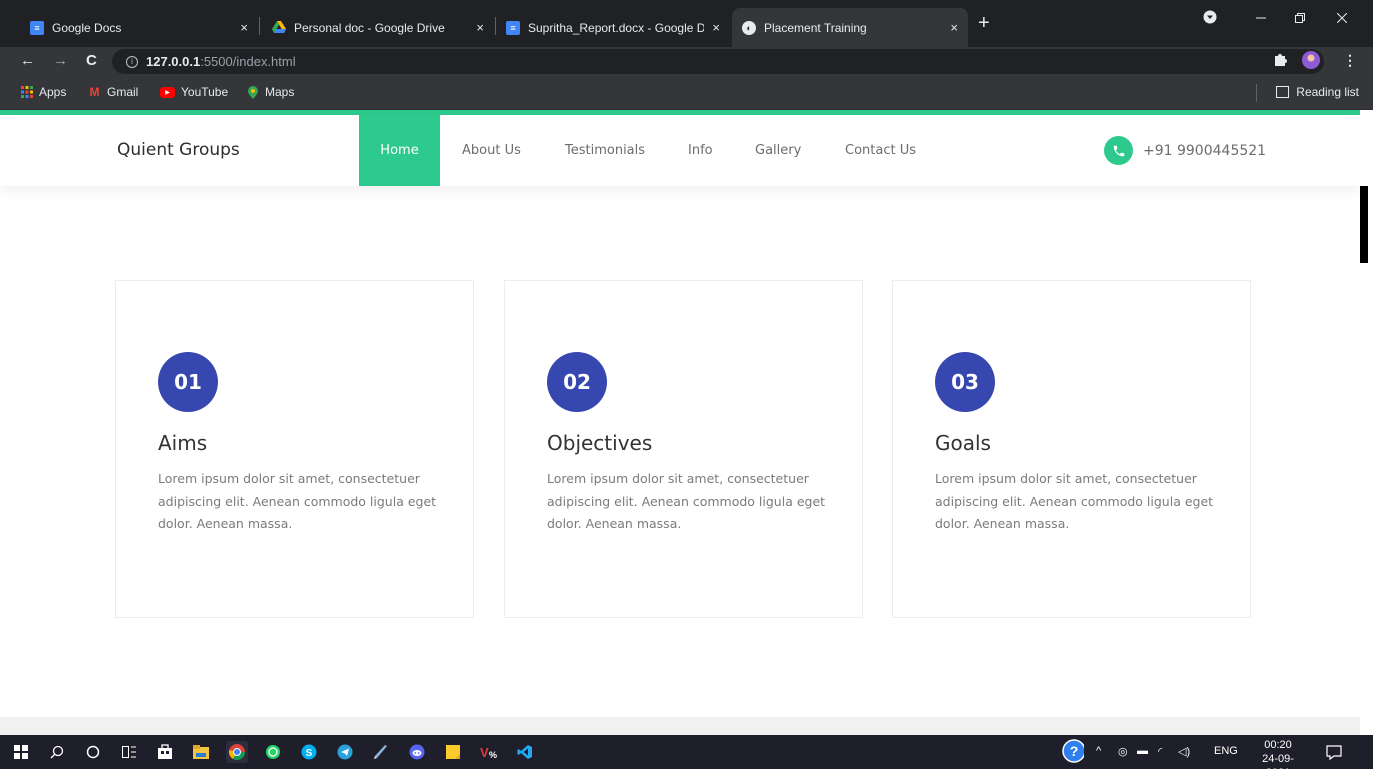 The width and height of the screenshot is (1373, 780). I want to click on tab-google-docs: ≡ Google Docs ×, so click(139, 27).